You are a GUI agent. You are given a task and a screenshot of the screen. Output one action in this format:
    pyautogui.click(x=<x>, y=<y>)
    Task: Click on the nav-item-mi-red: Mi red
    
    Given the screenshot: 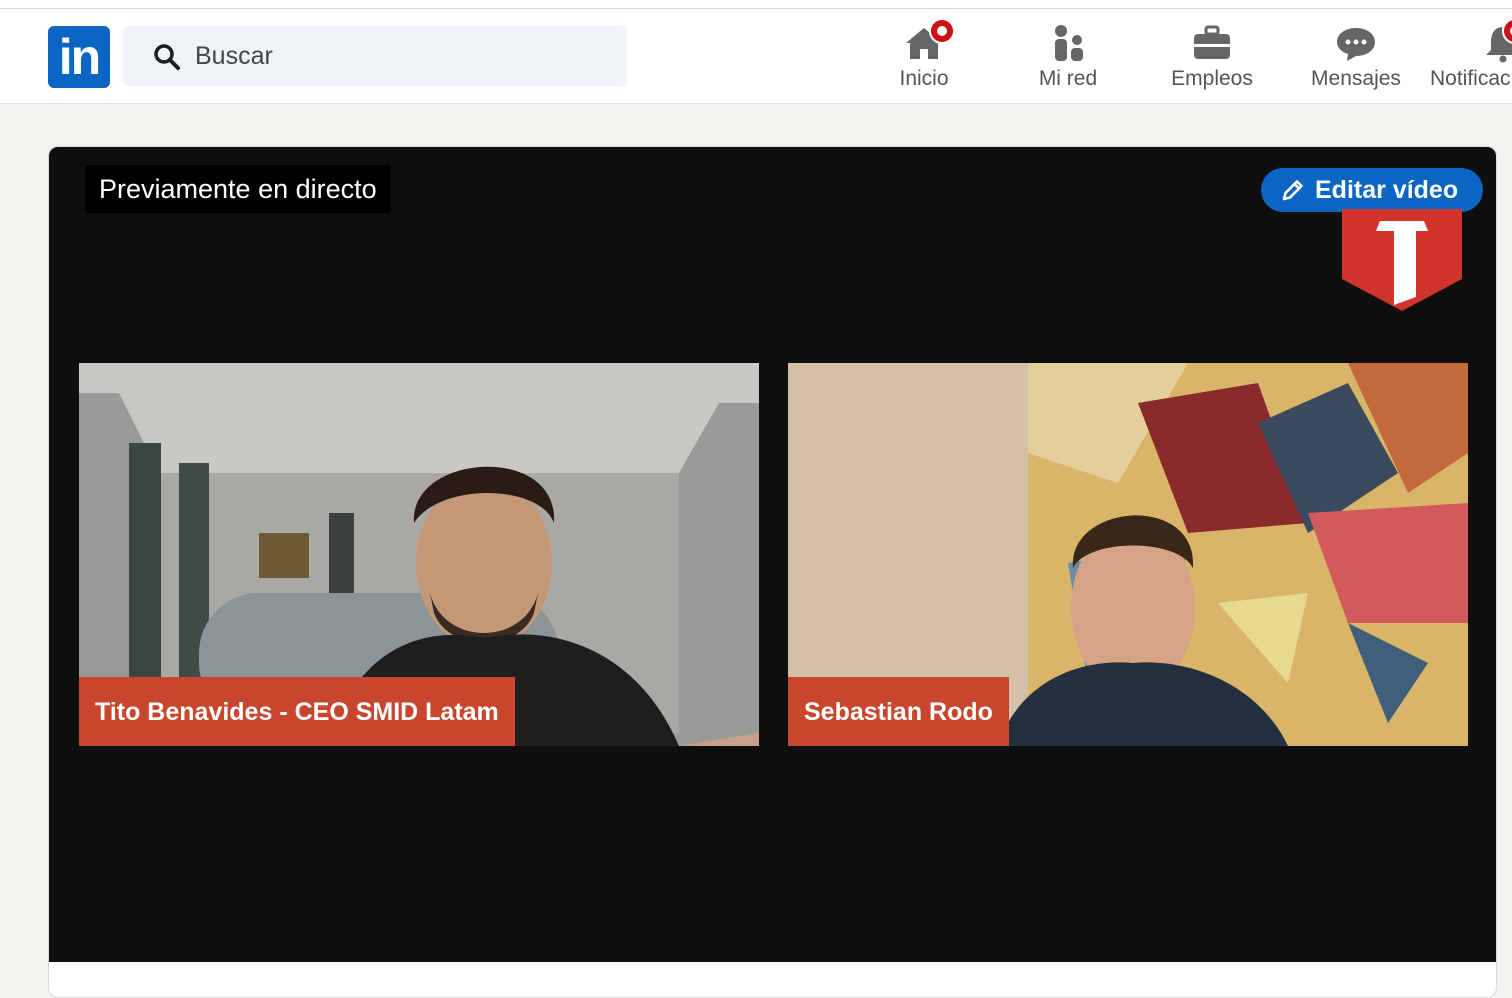 What is the action you would take?
    pyautogui.click(x=1068, y=56)
    